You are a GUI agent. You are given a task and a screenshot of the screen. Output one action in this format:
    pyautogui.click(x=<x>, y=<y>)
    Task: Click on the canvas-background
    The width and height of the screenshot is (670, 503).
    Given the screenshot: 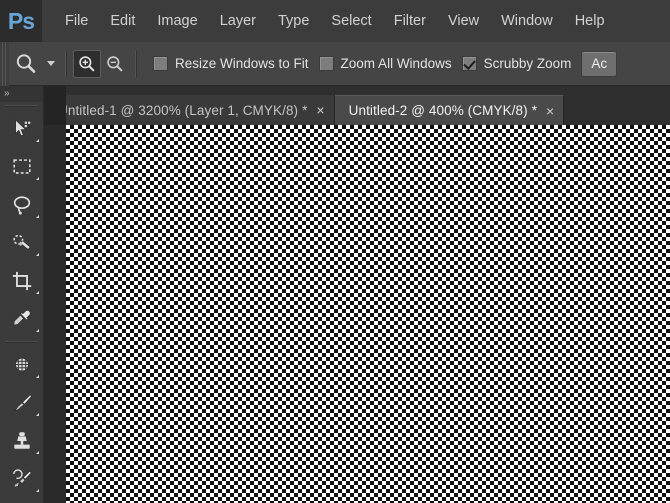 What is the action you would take?
    pyautogui.click(x=55, y=314)
    